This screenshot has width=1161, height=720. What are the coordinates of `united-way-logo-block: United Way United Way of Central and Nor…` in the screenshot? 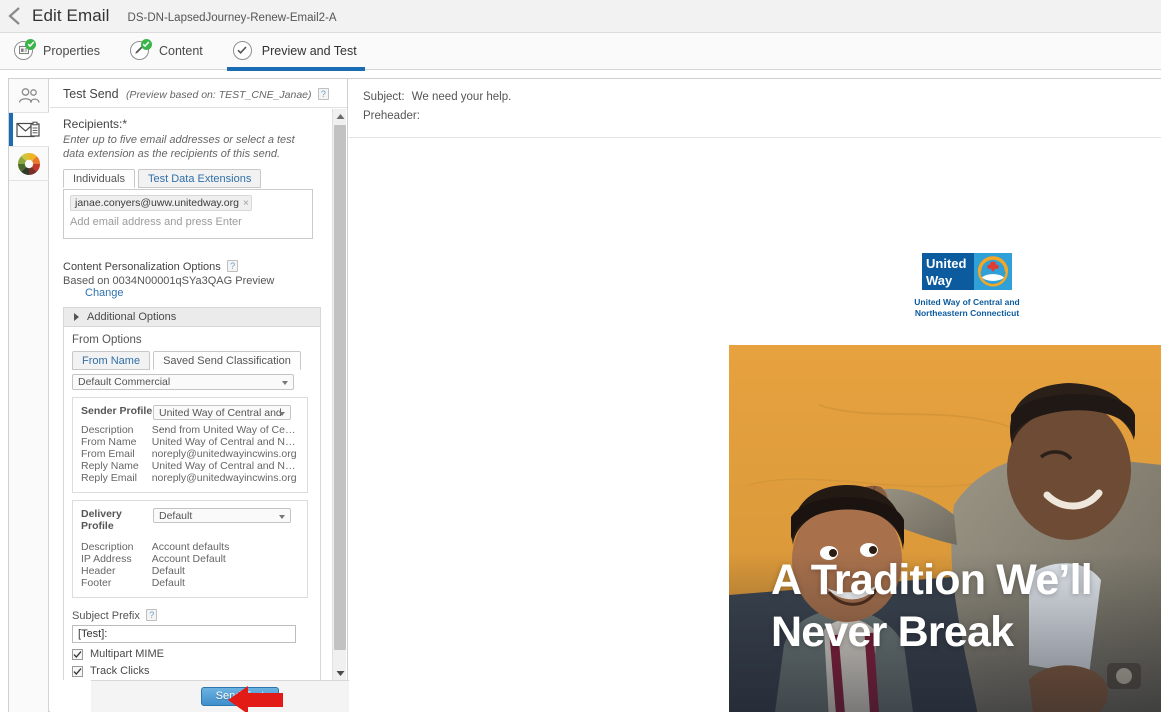 It's located at (970, 286).